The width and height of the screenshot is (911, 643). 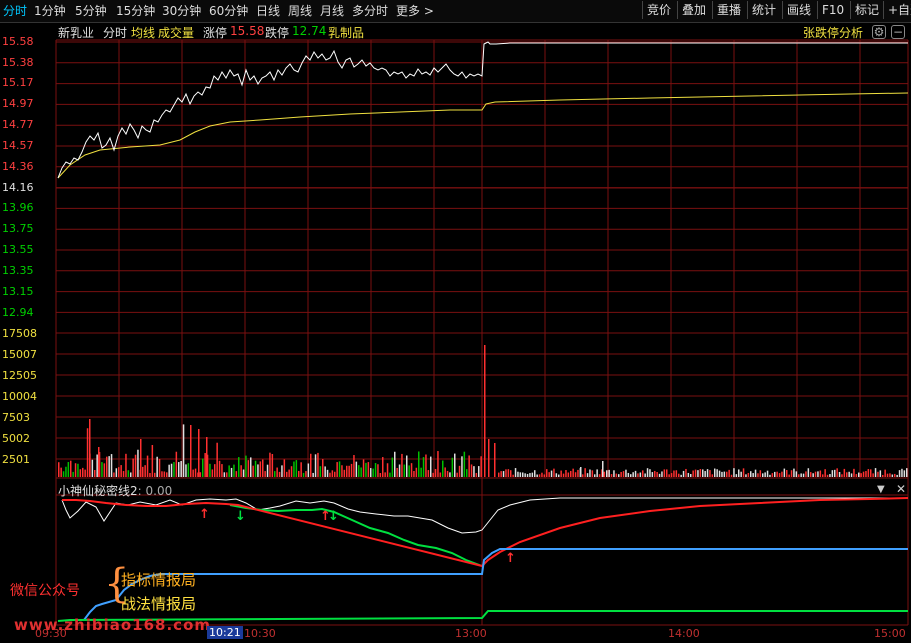 I want to click on price-tick: 15.38, so click(x=18, y=62).